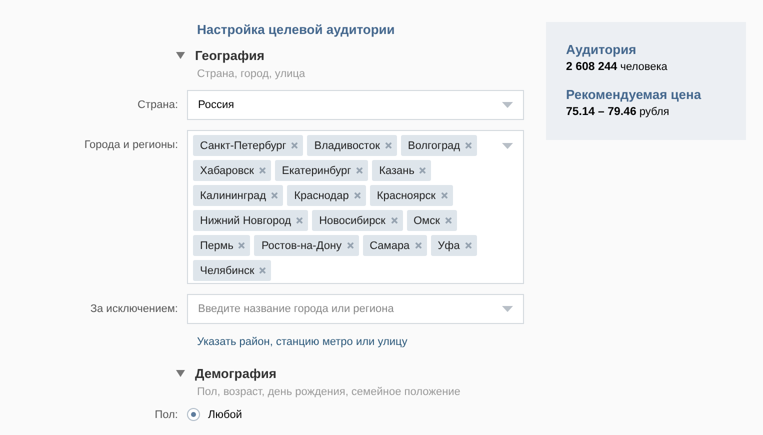 The image size is (763, 435). Describe the element at coordinates (355, 309) in the screenshot. I see `exclude-dropdown: Введите название города или региона` at that location.